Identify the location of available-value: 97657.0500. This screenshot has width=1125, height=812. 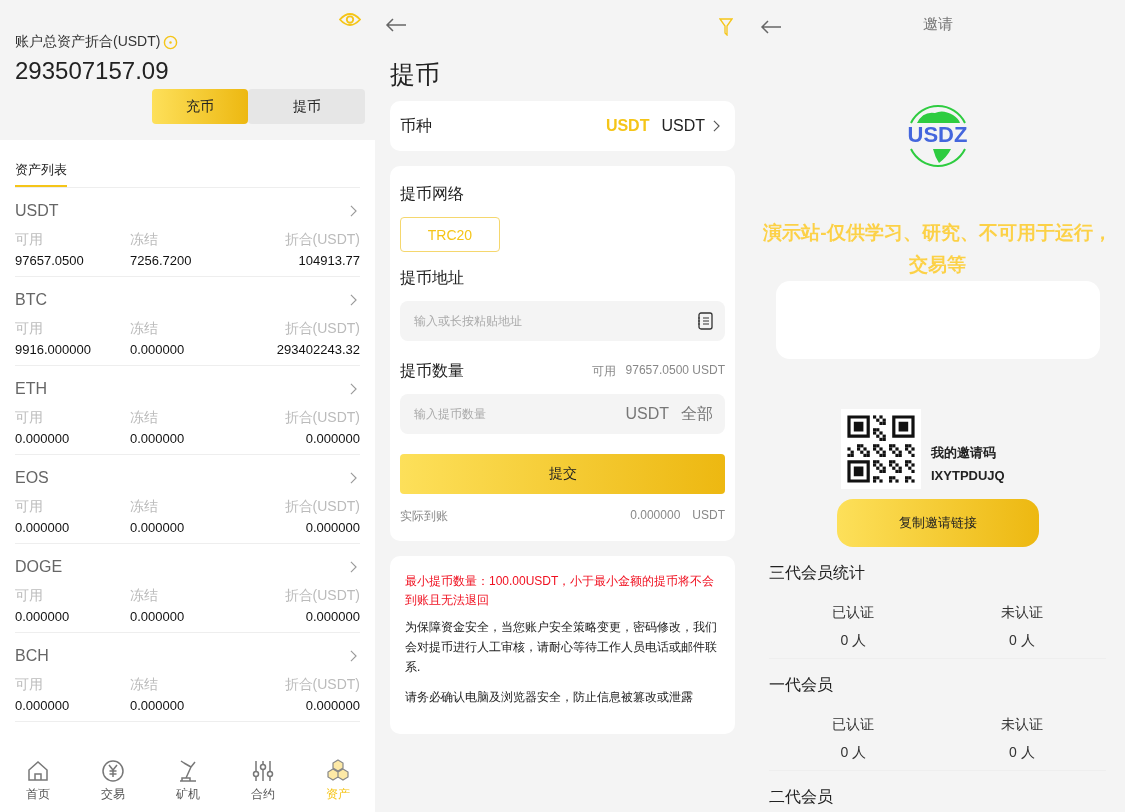
(50, 260).